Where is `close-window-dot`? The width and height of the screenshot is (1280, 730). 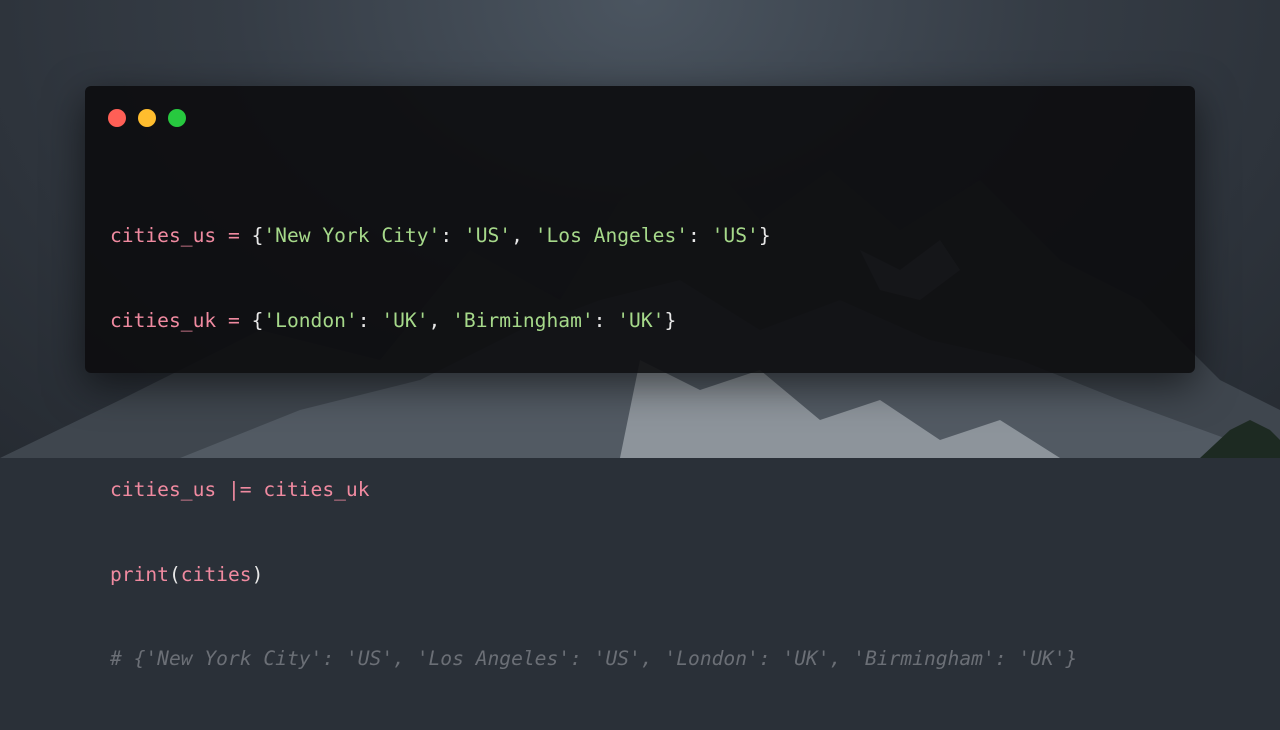
close-window-dot is located at coordinates (117, 118).